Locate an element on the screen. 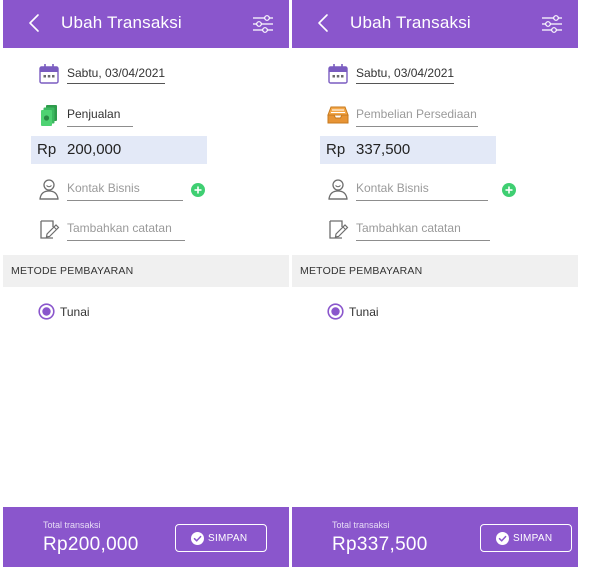  money-stack-icon is located at coordinates (49, 115).